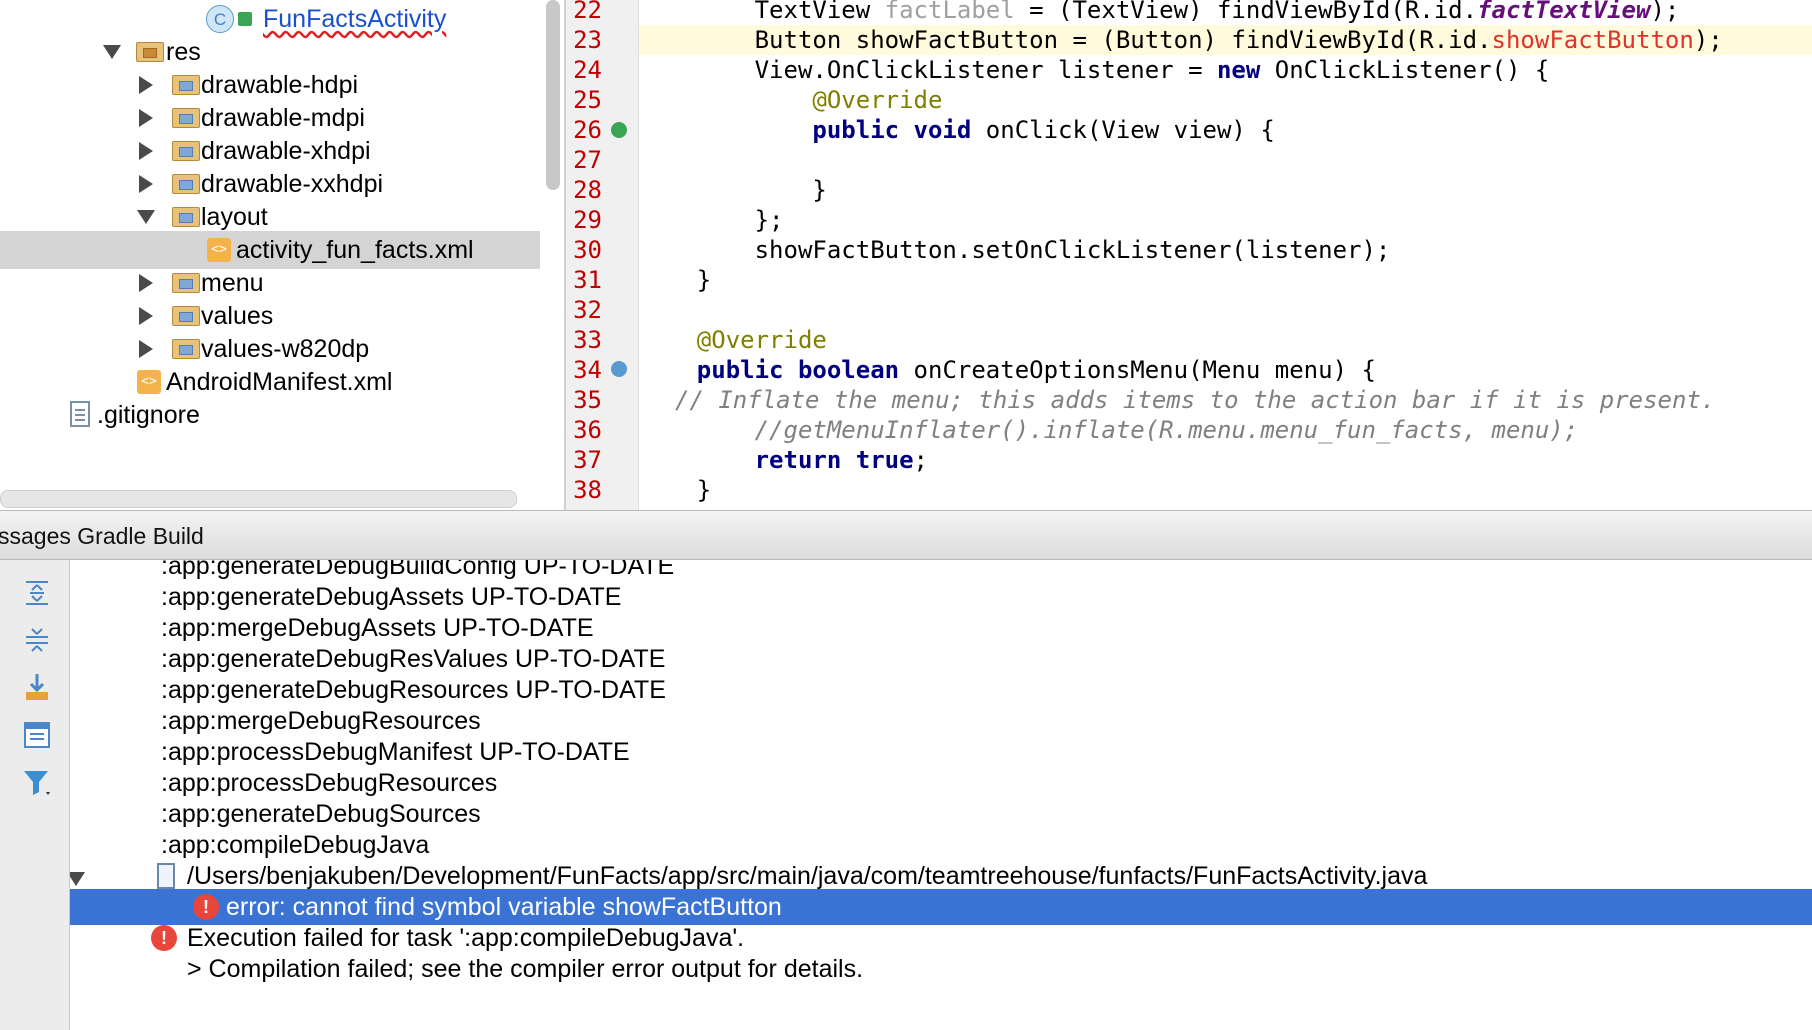 The height and width of the screenshot is (1030, 1812). What do you see at coordinates (675, 280) in the screenshot?
I see `code-line-31: }` at bounding box center [675, 280].